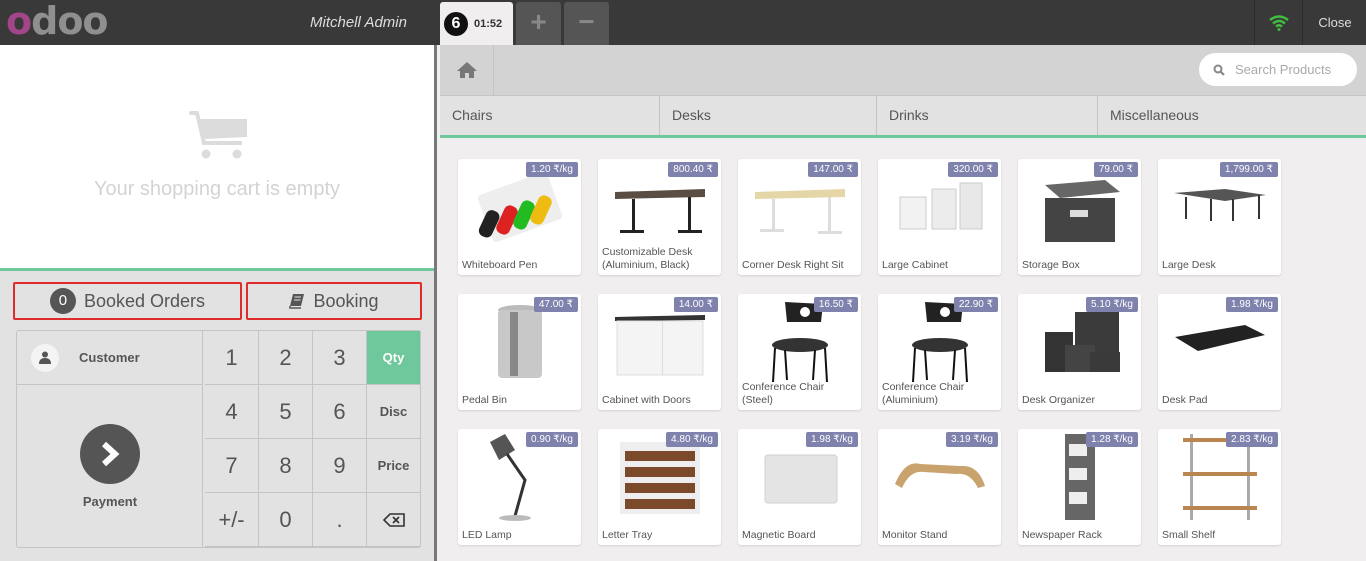  What do you see at coordinates (394, 412) in the screenshot?
I see `mode-disc-button: Disc` at bounding box center [394, 412].